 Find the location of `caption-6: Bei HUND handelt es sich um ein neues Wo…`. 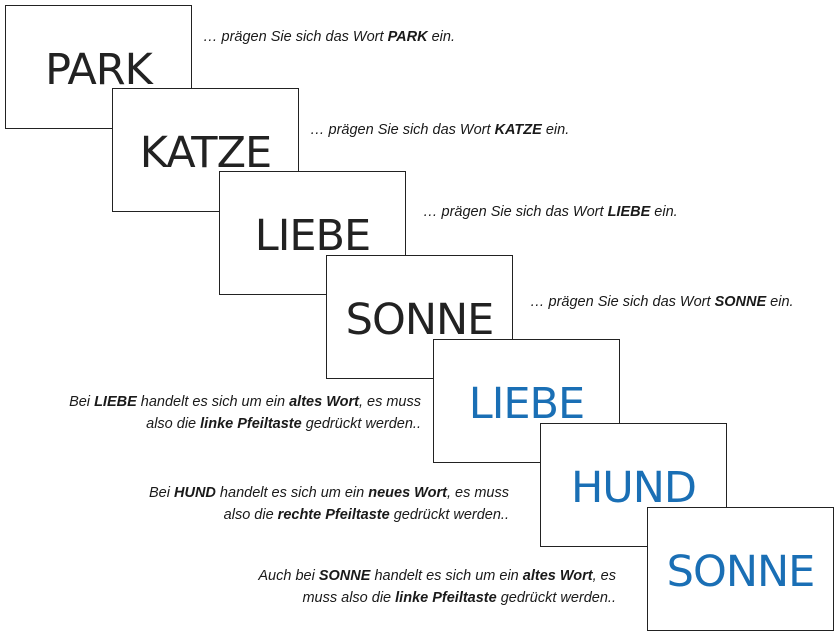

caption-6: Bei HUND handelt es sich um ein neues Wo… is located at coordinates (329, 504).